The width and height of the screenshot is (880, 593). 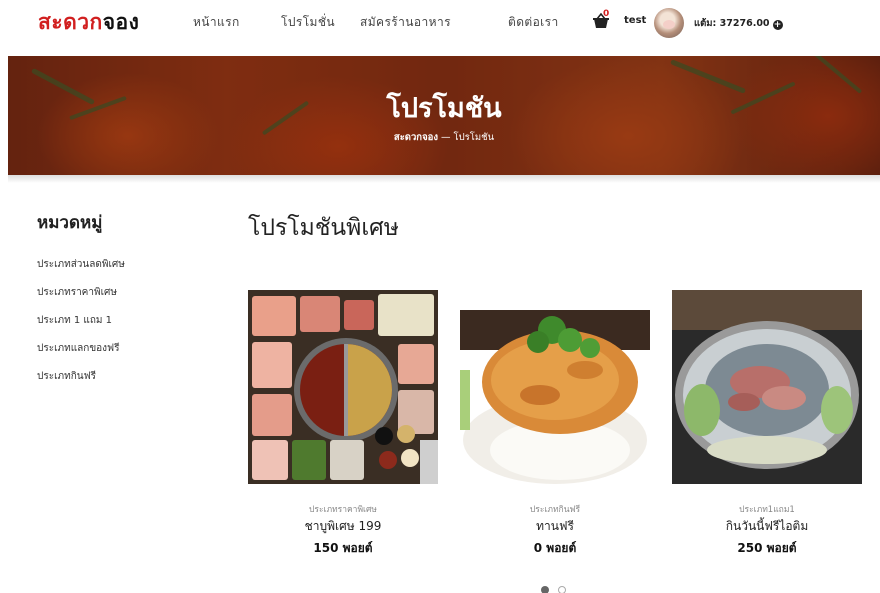 What do you see at coordinates (606, 14) in the screenshot?
I see `cart-count-badge: 0` at bounding box center [606, 14].